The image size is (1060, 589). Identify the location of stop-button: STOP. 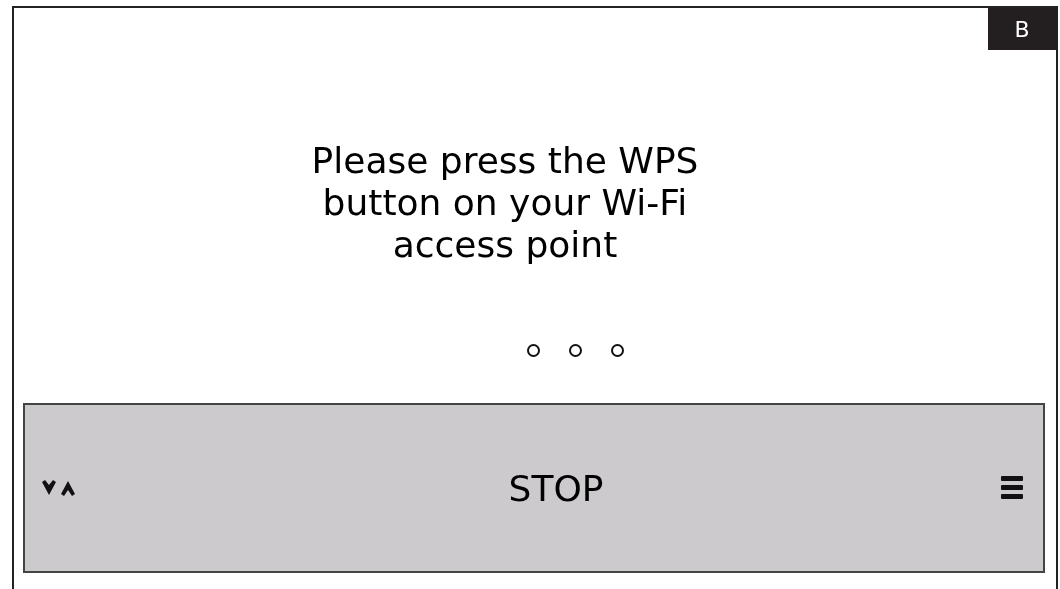
(541, 488).